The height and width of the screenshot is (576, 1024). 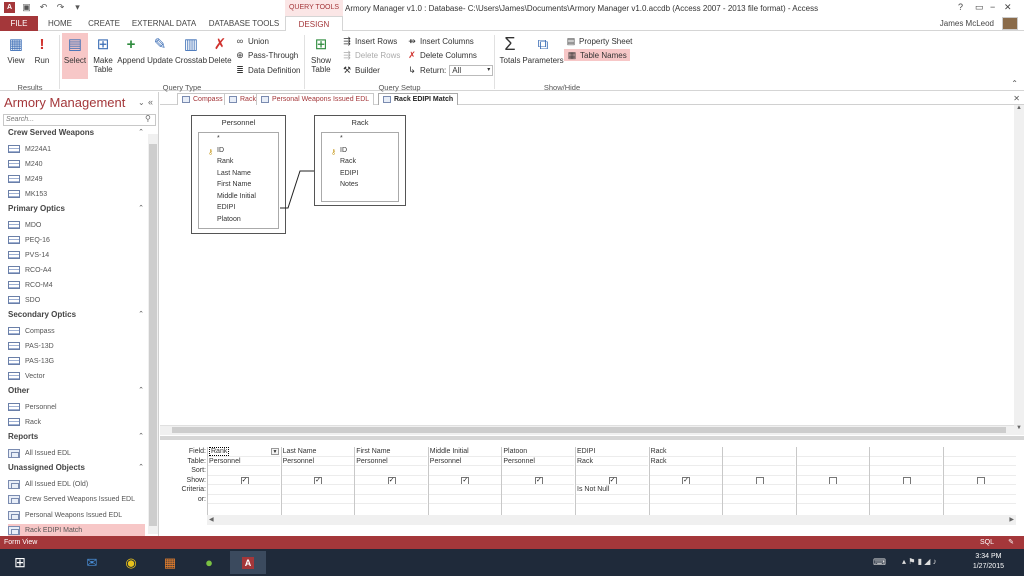 I want to click on nav-item: RCO-M4, so click(x=76, y=285).